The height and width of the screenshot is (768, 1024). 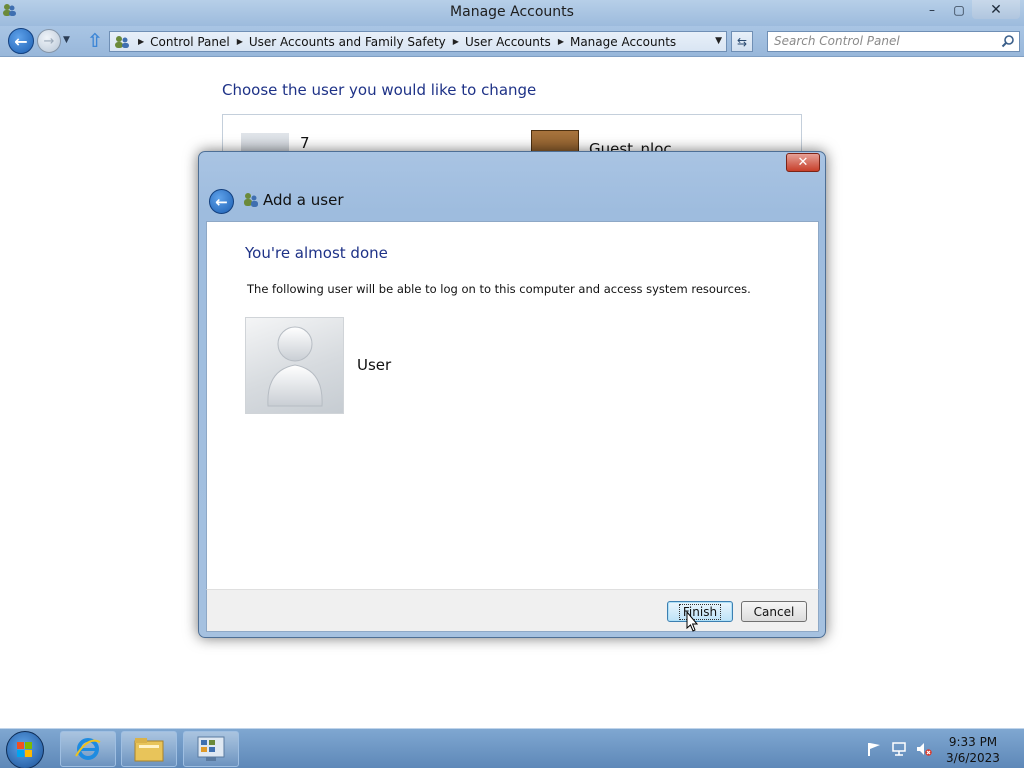 I want to click on taskbar-internet-explorer, so click(x=88, y=749).